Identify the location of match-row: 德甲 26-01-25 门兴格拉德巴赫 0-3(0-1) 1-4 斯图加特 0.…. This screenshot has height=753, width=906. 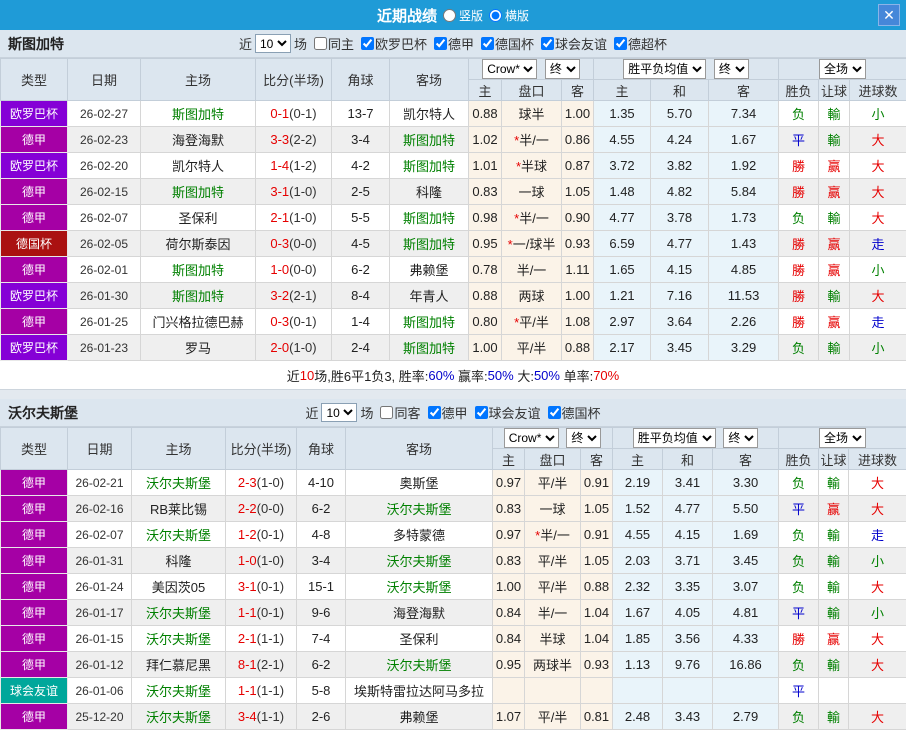
(453, 321).